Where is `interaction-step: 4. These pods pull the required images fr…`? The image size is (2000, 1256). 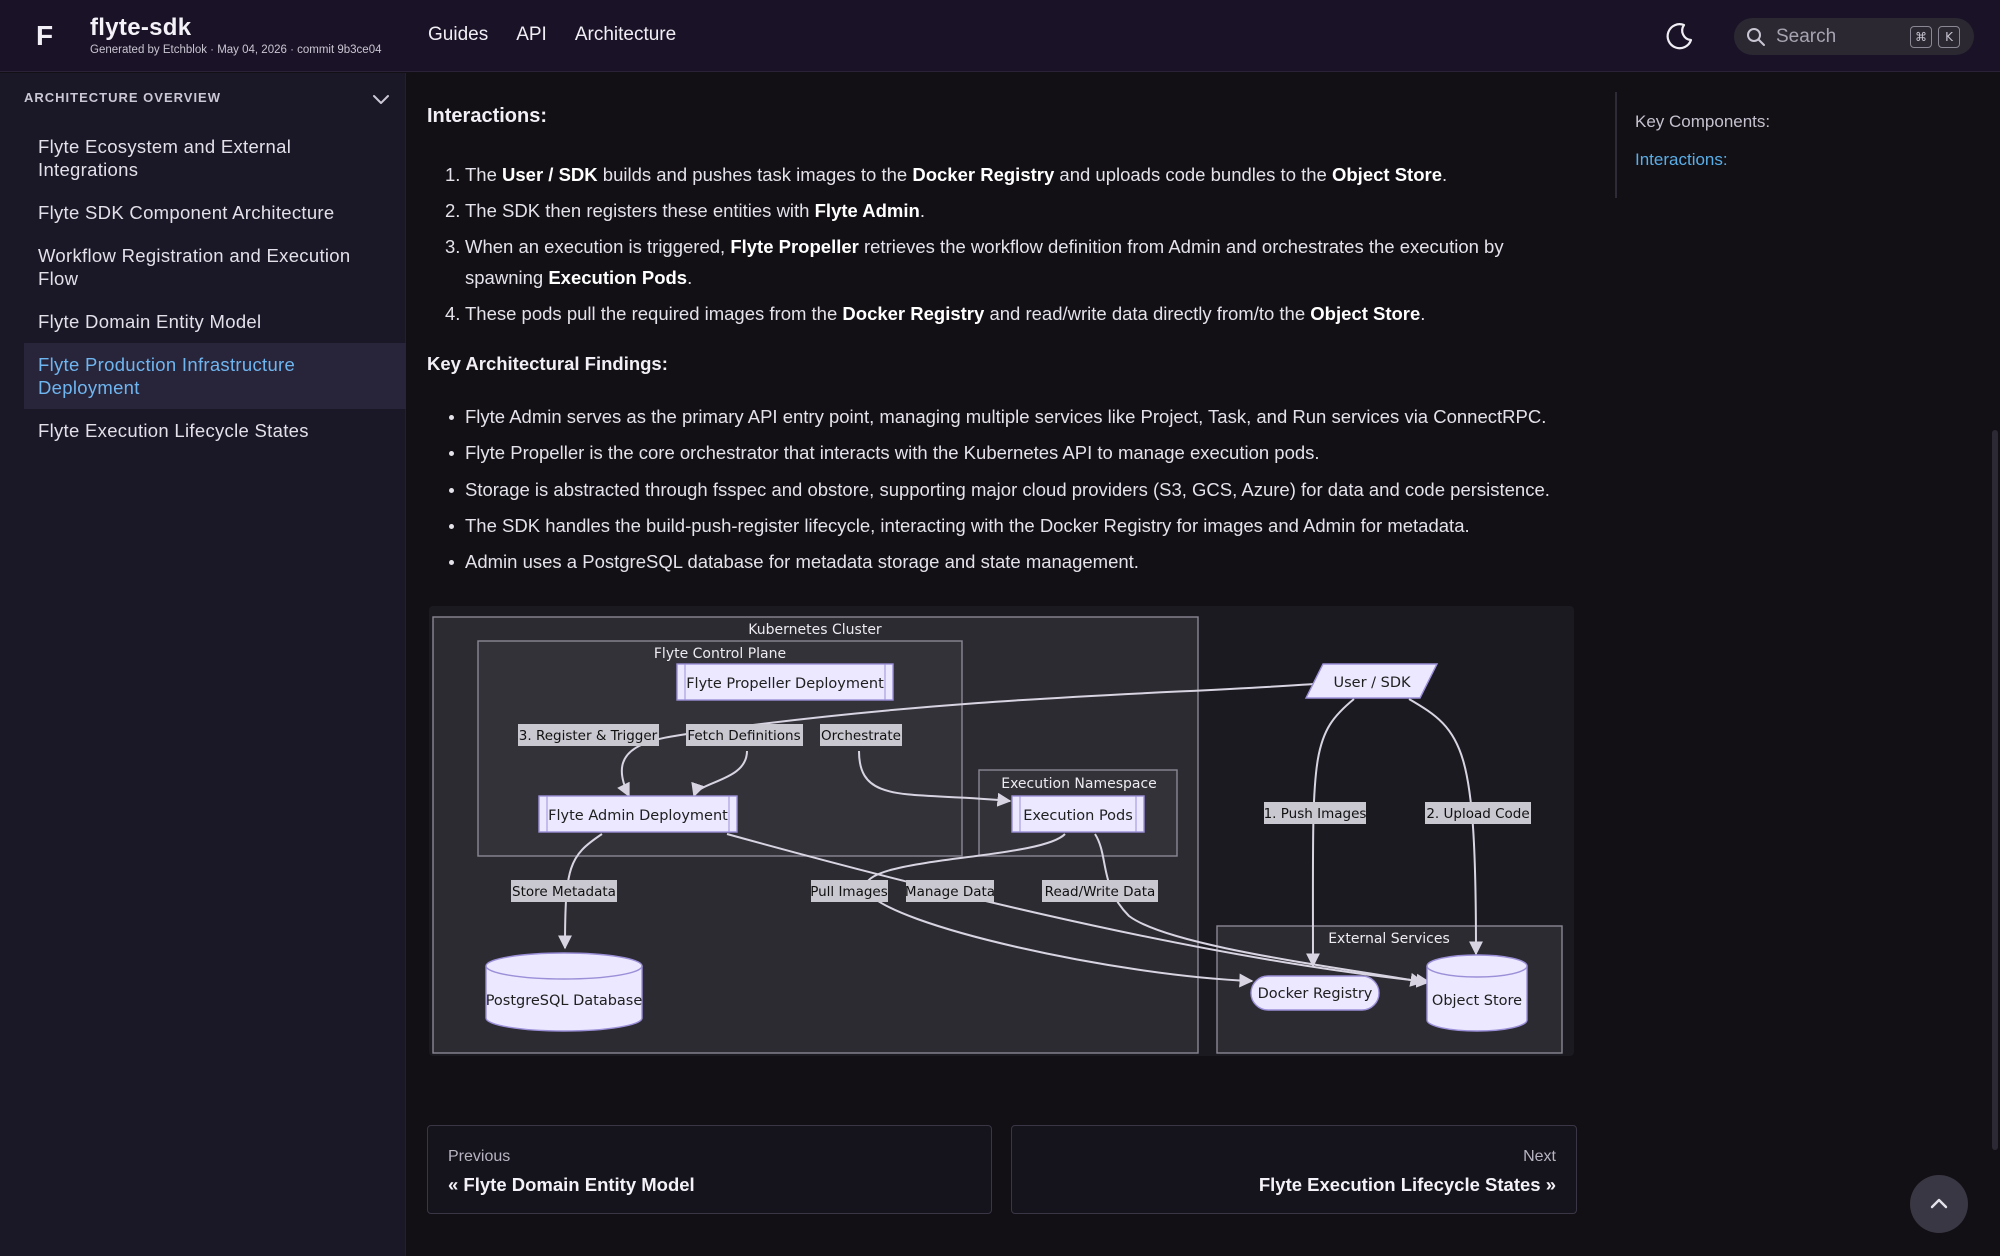
interaction-step: 4. These pods pull the required images fr… is located at coordinates (1002, 313).